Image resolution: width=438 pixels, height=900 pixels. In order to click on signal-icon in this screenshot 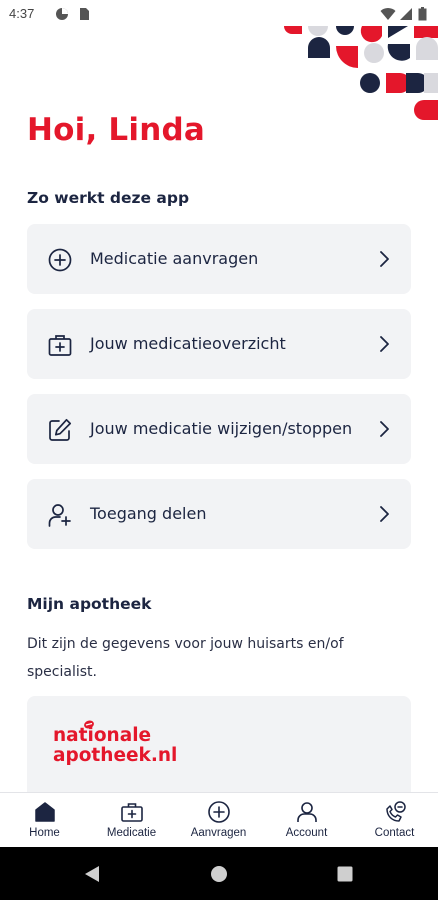, I will do `click(406, 14)`.